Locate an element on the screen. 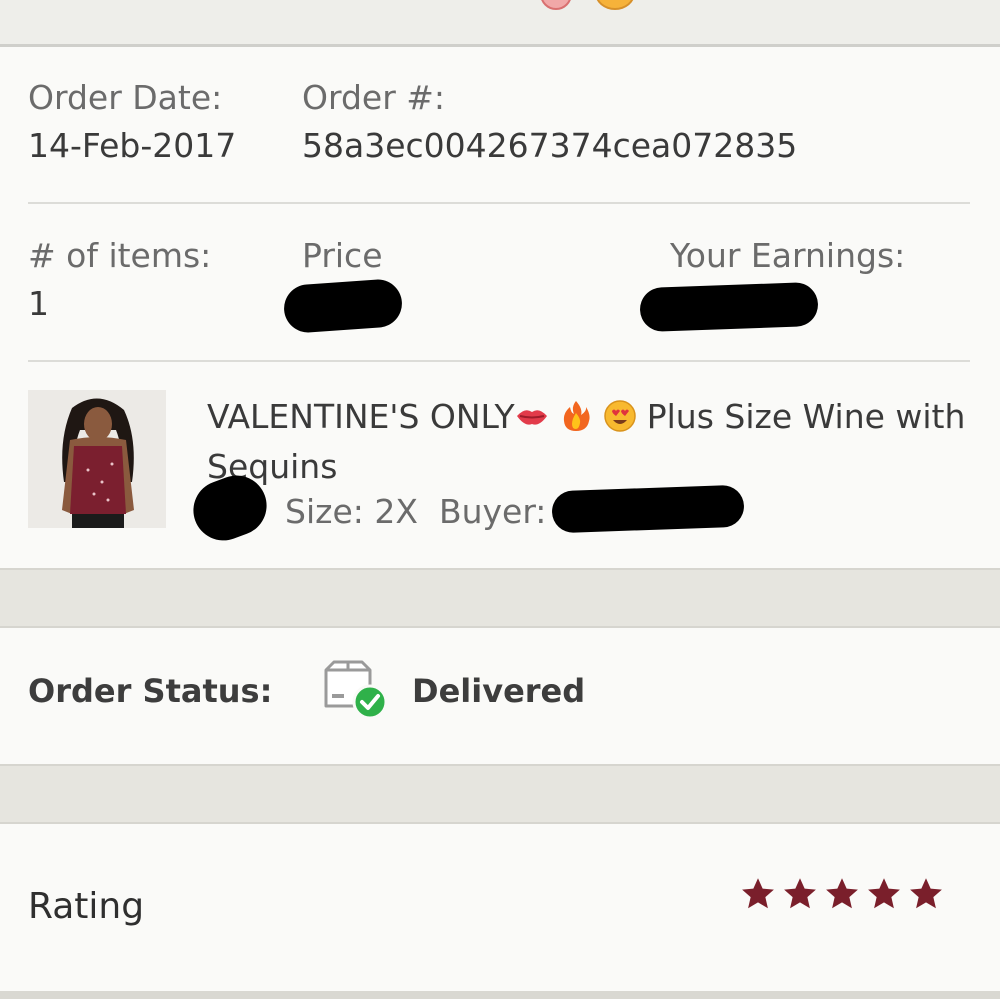 Image resolution: width=1000 pixels, height=999 pixels. order-status-label: Order Status: is located at coordinates (150, 691).